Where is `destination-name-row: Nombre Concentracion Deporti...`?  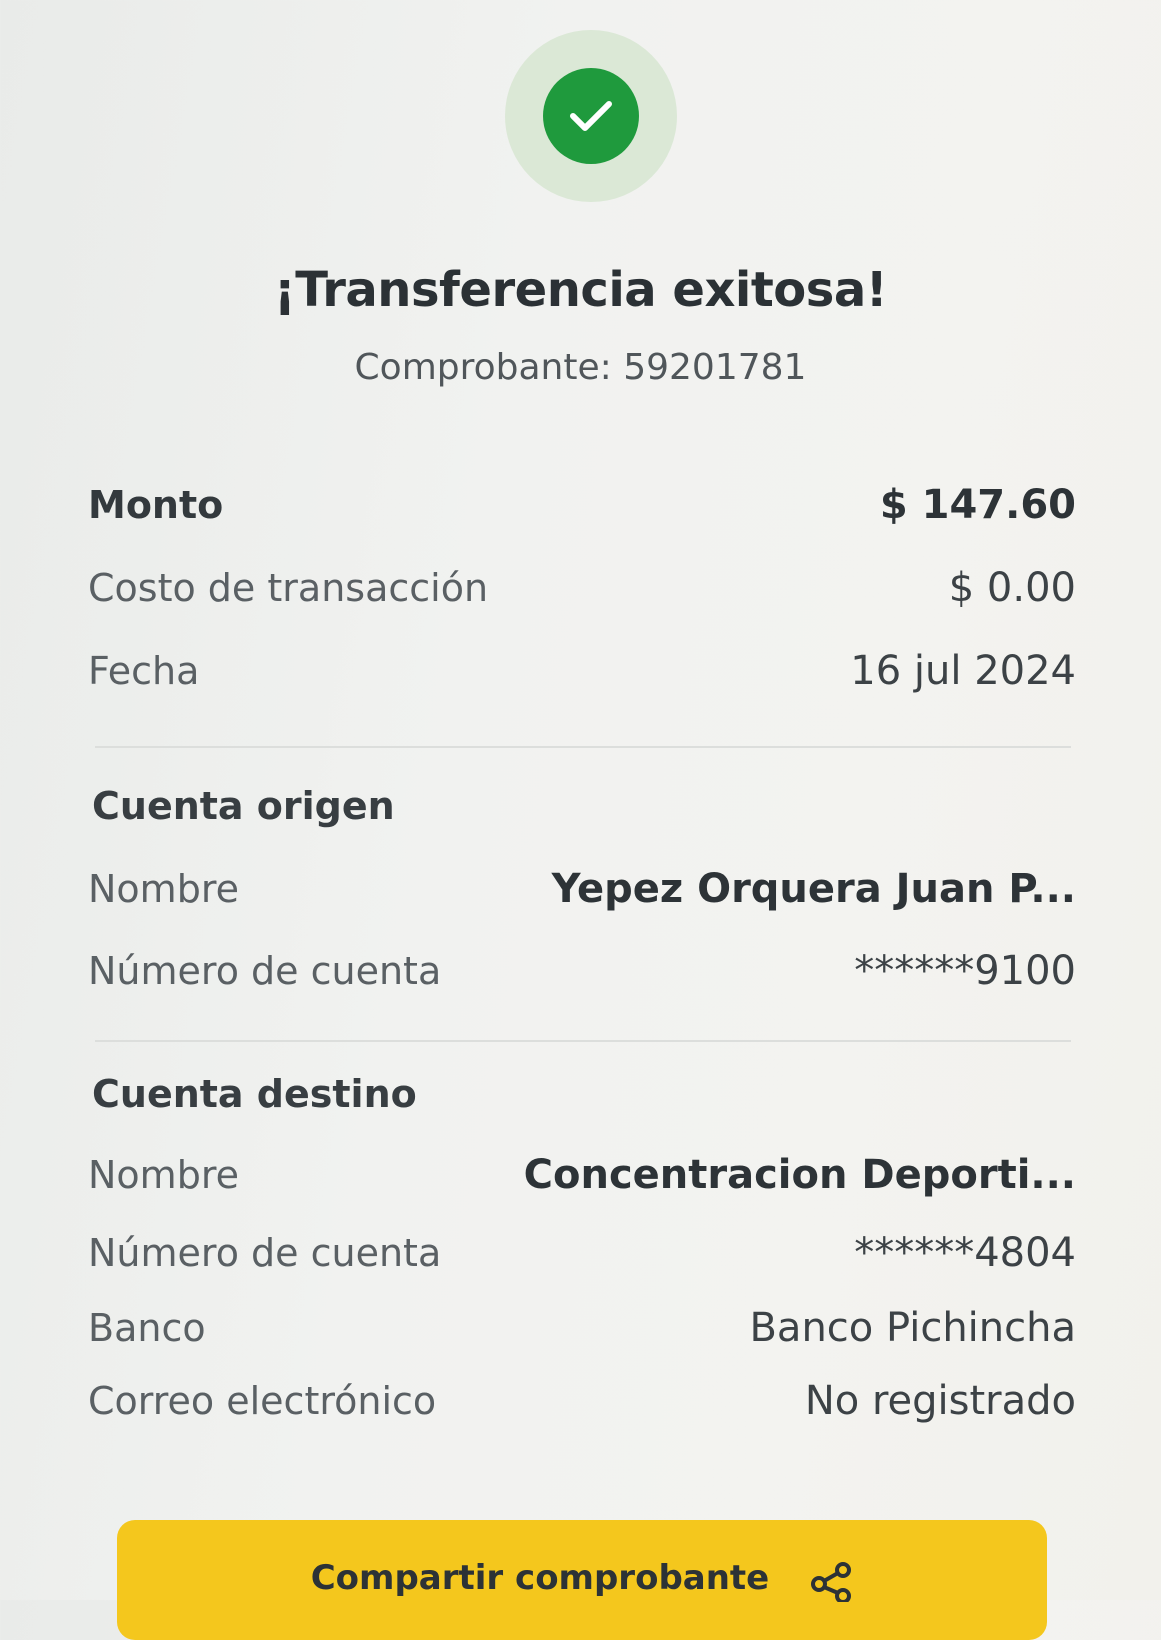
destination-name-row: Nombre Concentracion Deporti... is located at coordinates (582, 1175).